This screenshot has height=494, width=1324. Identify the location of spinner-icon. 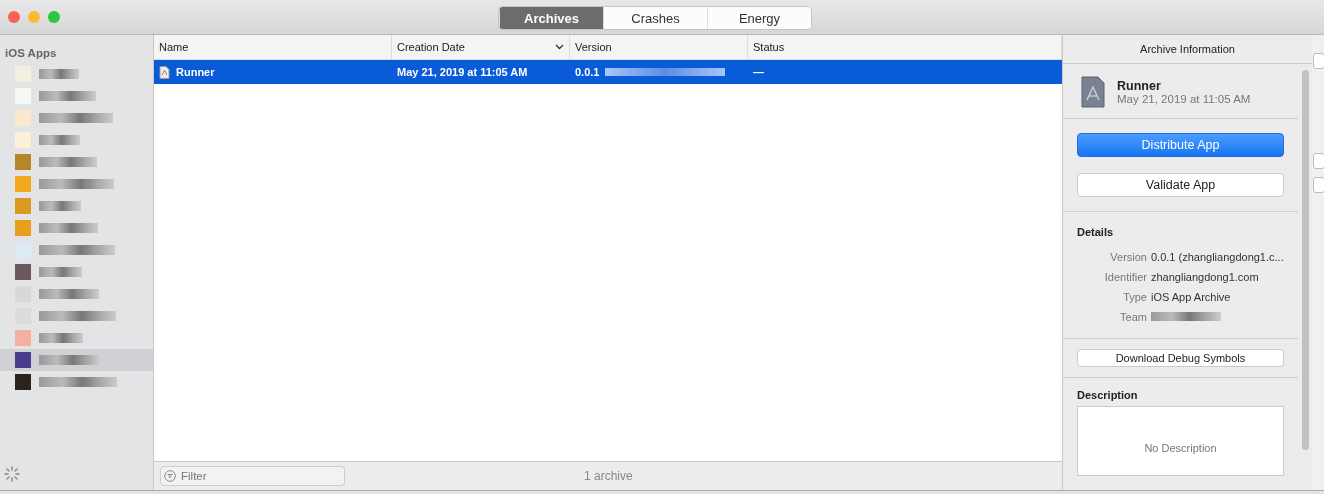
(12, 474).